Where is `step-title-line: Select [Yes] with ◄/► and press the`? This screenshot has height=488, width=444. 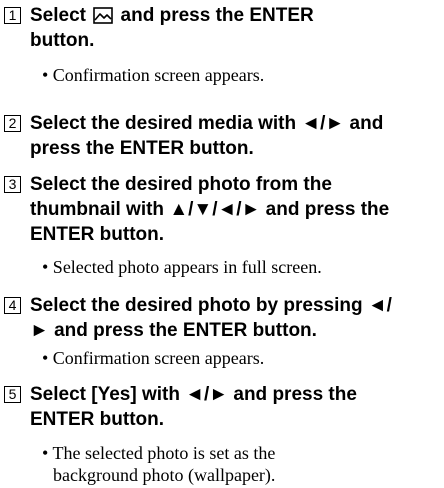 step-title-line: Select [Yes] with ◄/► and press the is located at coordinates (193, 394).